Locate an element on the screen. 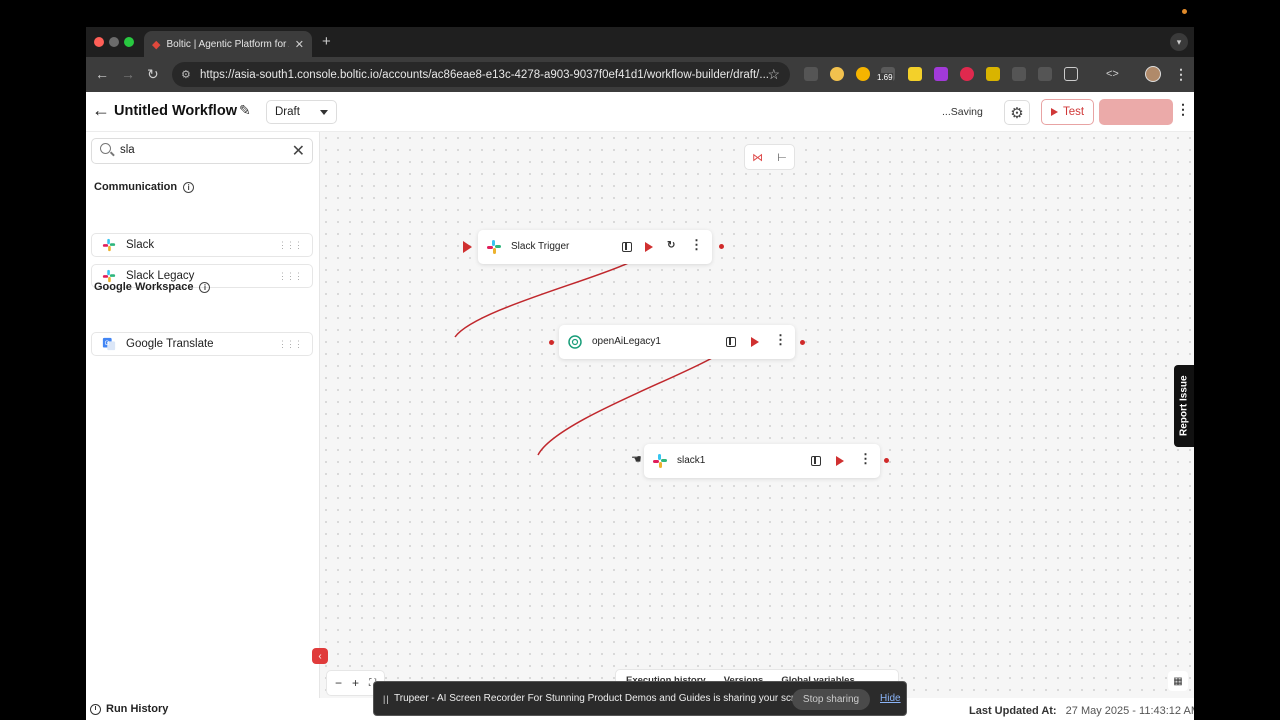 This screenshot has width=1280, height=720. section-google-workspace: Google Workspace i is located at coordinates (152, 287).